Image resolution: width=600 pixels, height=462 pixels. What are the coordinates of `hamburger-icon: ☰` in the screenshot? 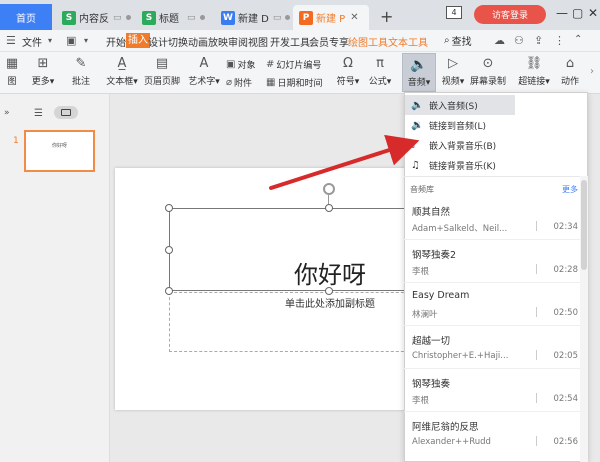 It's located at (11, 40).